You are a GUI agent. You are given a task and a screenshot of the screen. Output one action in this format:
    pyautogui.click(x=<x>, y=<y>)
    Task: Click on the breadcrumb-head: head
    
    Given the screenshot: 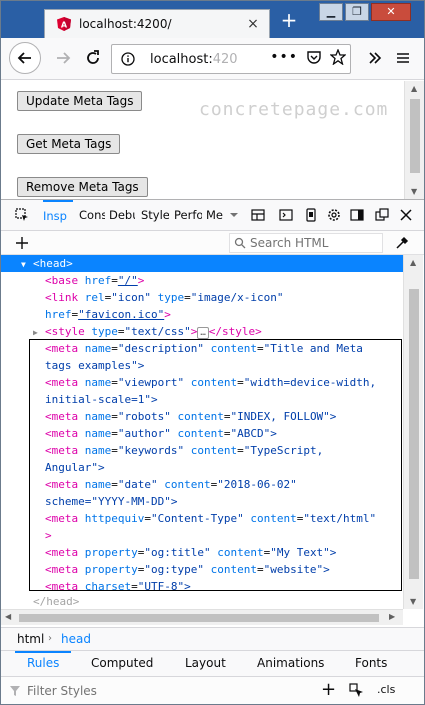 What is the action you would take?
    pyautogui.click(x=76, y=639)
    